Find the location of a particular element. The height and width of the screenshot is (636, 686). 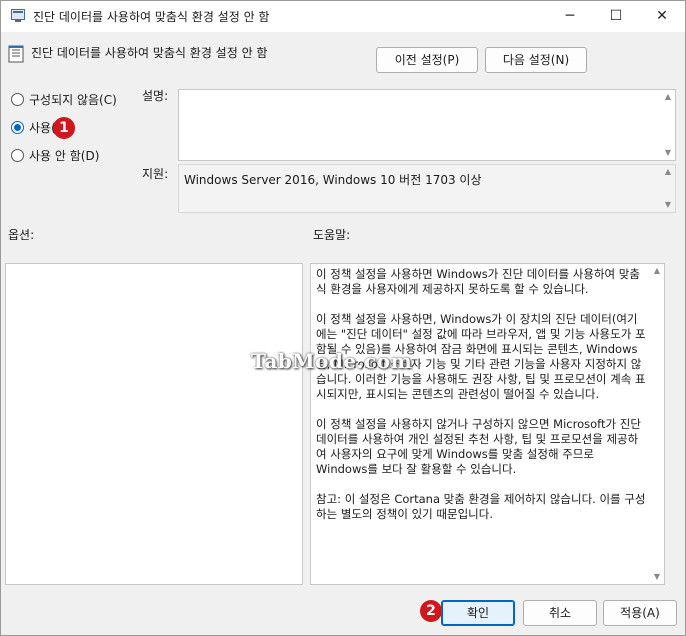

radio-indicator-selected is located at coordinates (17, 127).